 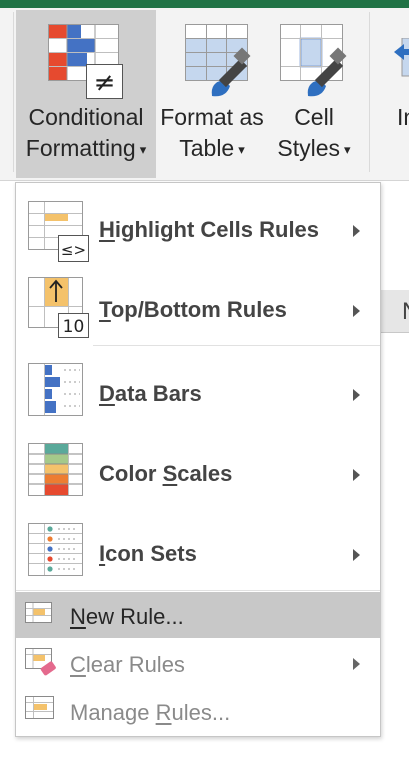 I want to click on clear-rules-icon, so click(x=40, y=662).